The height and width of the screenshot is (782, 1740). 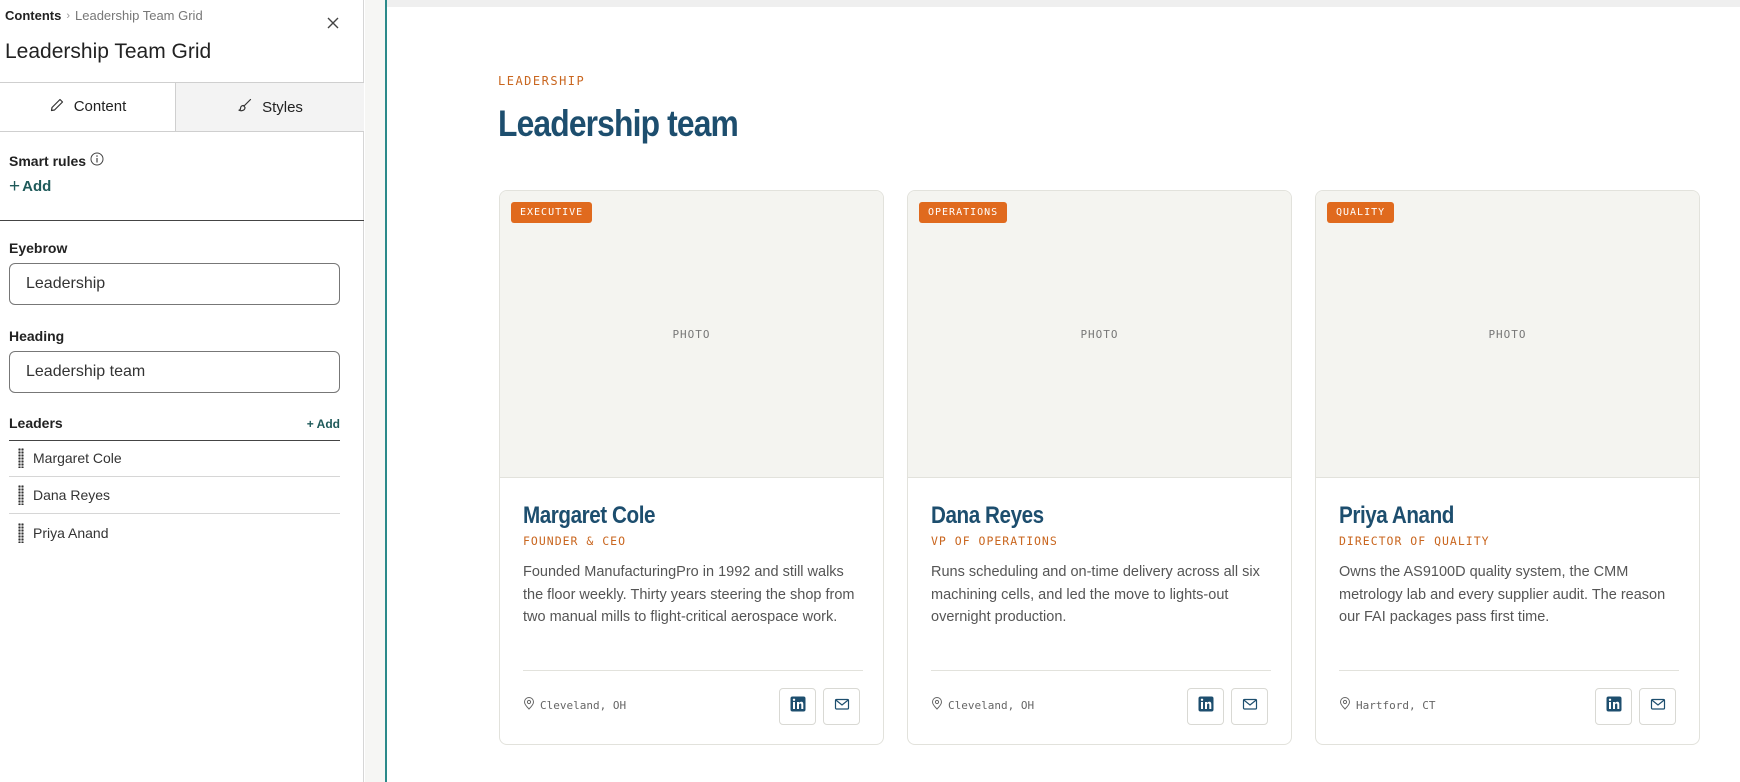 What do you see at coordinates (15, 186) in the screenshot?
I see `plus-icon: +` at bounding box center [15, 186].